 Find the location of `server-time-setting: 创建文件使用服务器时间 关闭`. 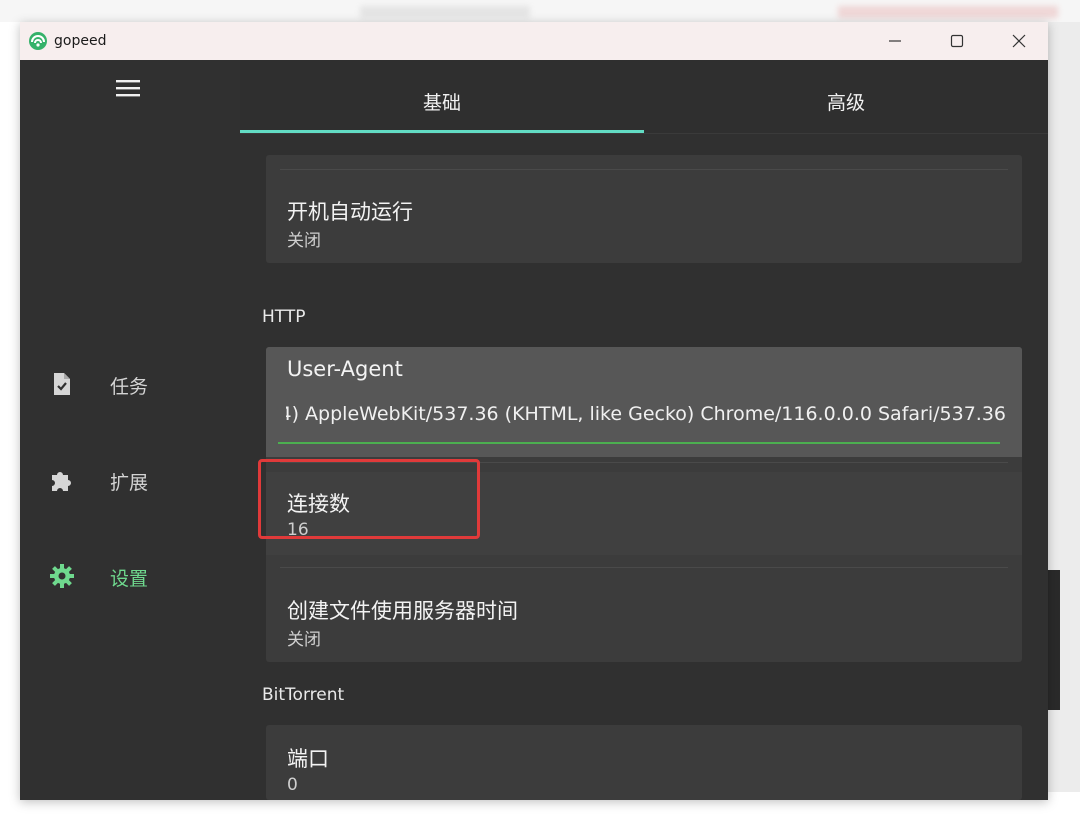

server-time-setting: 创建文件使用服务器时间 关闭 is located at coordinates (644, 615).